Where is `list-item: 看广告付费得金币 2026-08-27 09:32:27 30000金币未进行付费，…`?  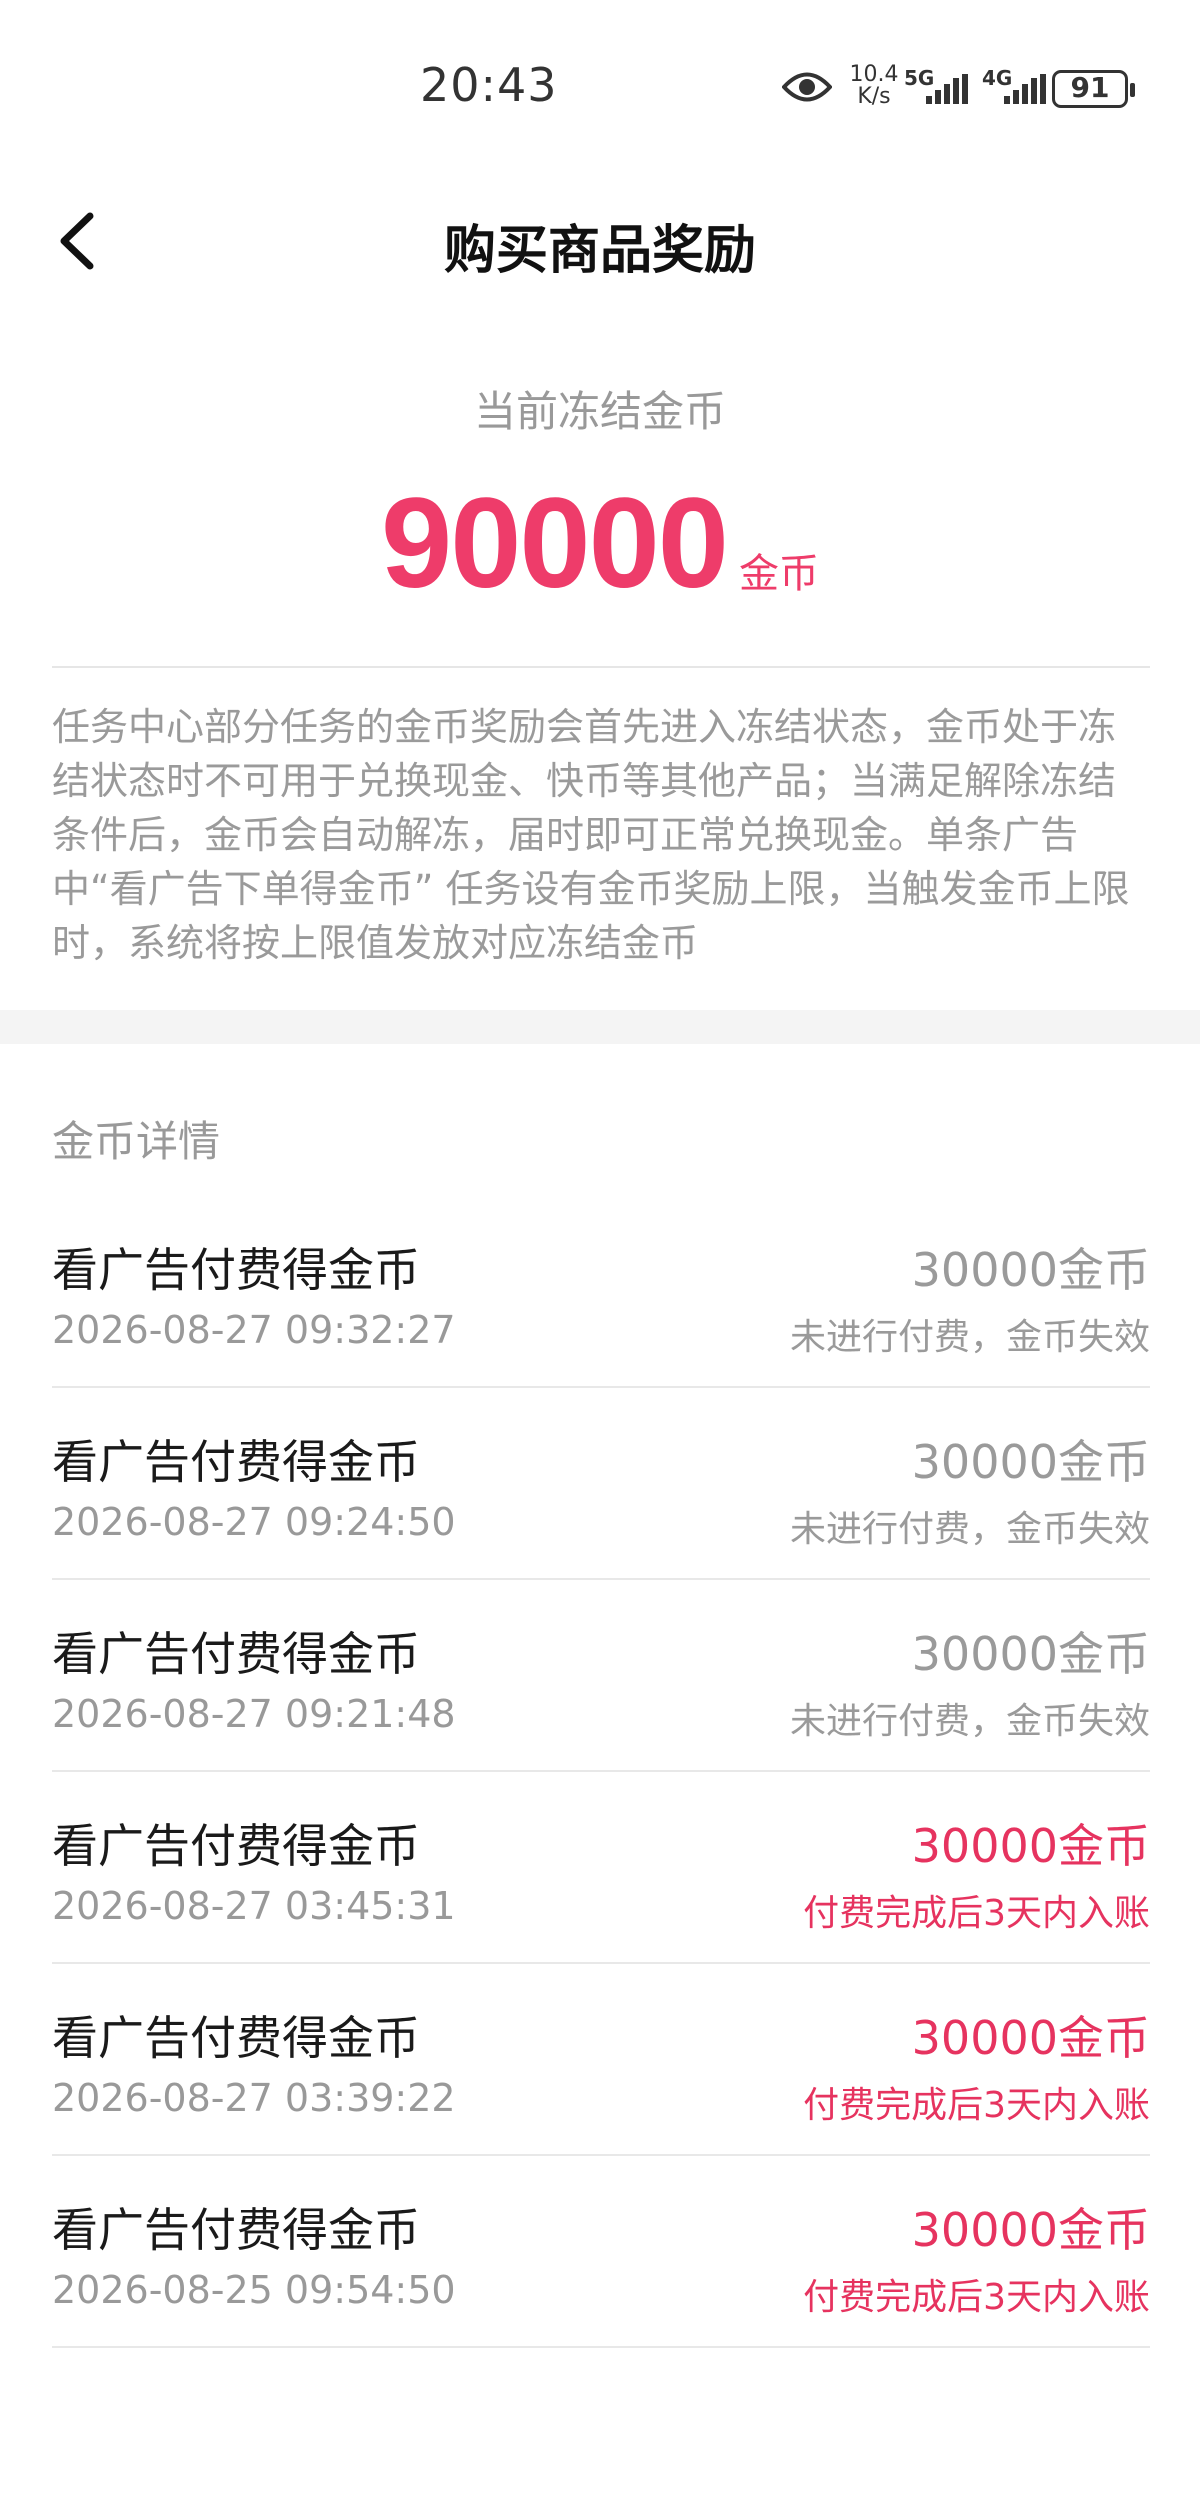 list-item: 看广告付费得金币 2026-08-27 09:32:27 30000金币未进行付费，… is located at coordinates (601, 1292).